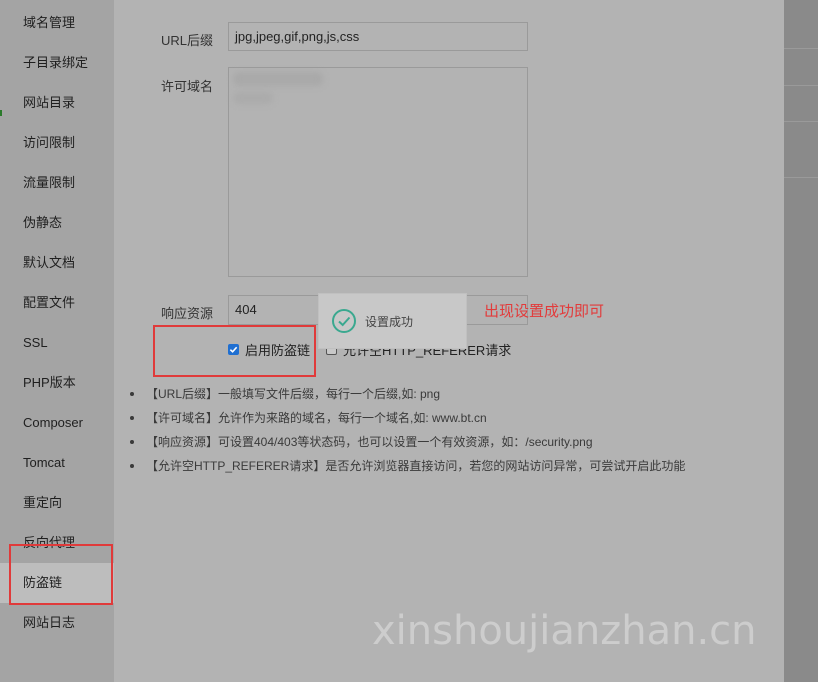 The width and height of the screenshot is (818, 682). What do you see at coordinates (57, 23) in the screenshot?
I see `sidebar-item-domain-management: 域名管理` at bounding box center [57, 23].